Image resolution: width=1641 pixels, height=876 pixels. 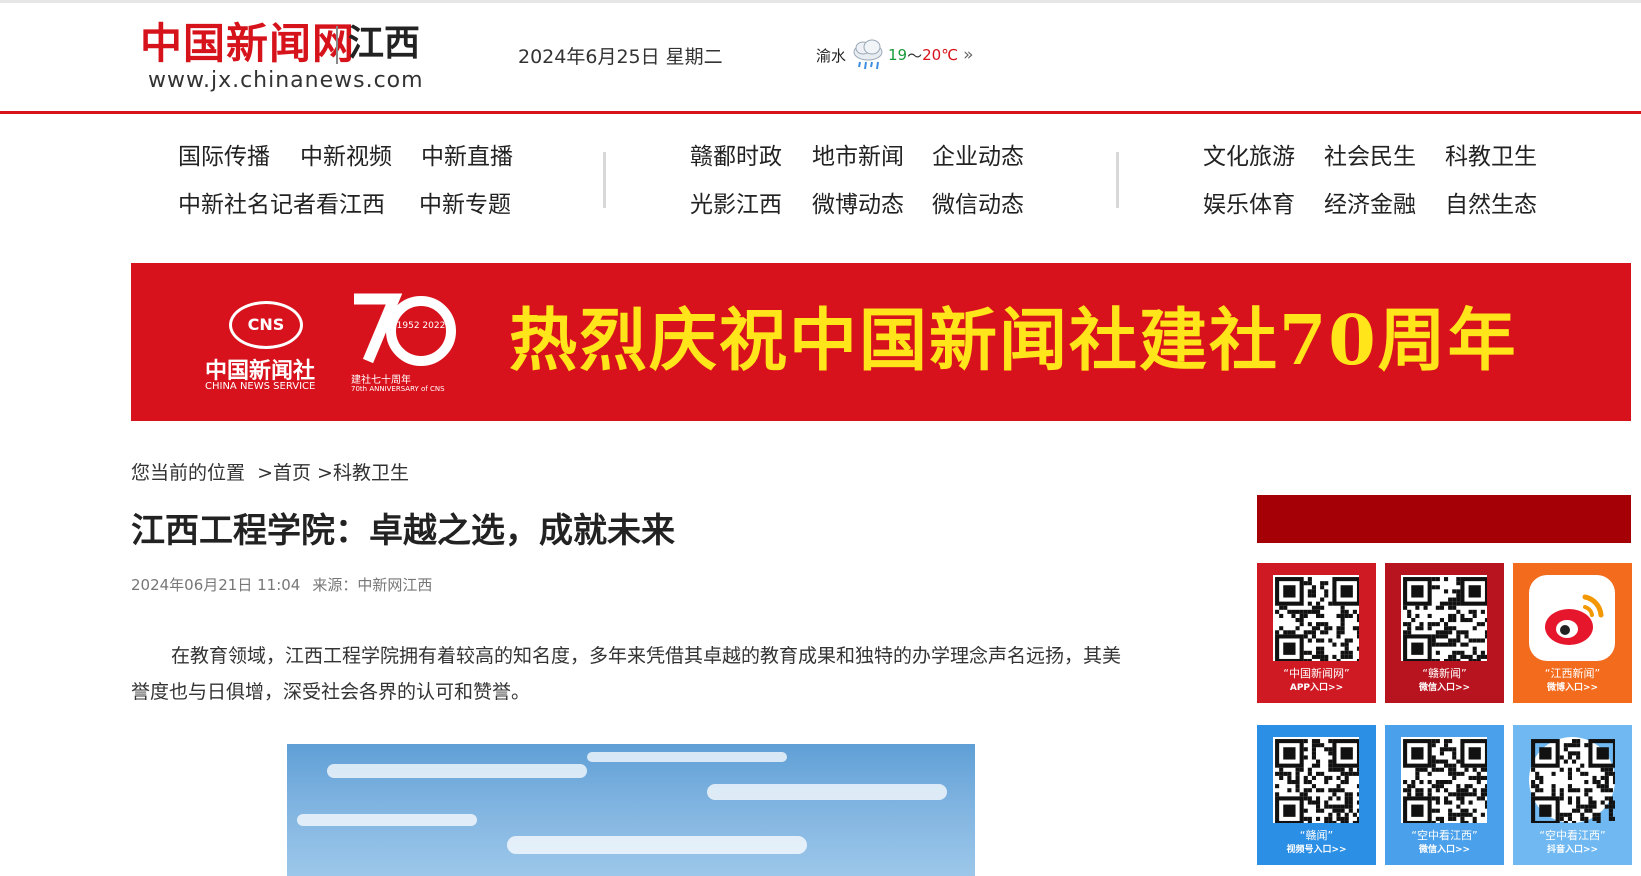 I want to click on breadcrumb: 您当前的位置 >首页 >科教卫生, so click(x=270, y=471).